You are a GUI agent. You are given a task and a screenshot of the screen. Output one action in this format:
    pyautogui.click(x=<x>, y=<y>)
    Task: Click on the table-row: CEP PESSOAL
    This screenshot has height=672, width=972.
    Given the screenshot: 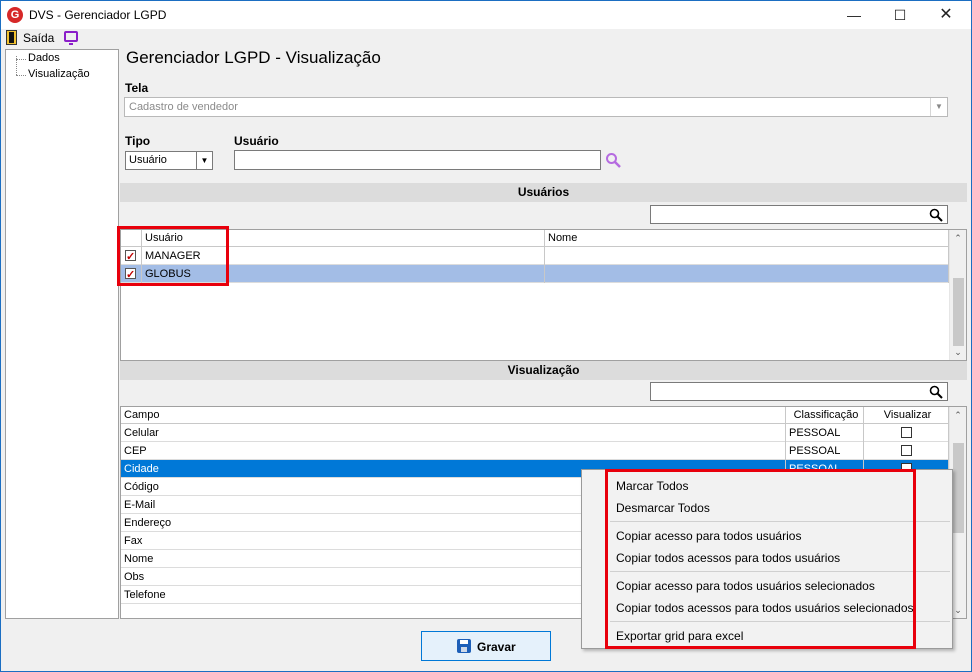 What is the action you would take?
    pyautogui.click(x=535, y=451)
    